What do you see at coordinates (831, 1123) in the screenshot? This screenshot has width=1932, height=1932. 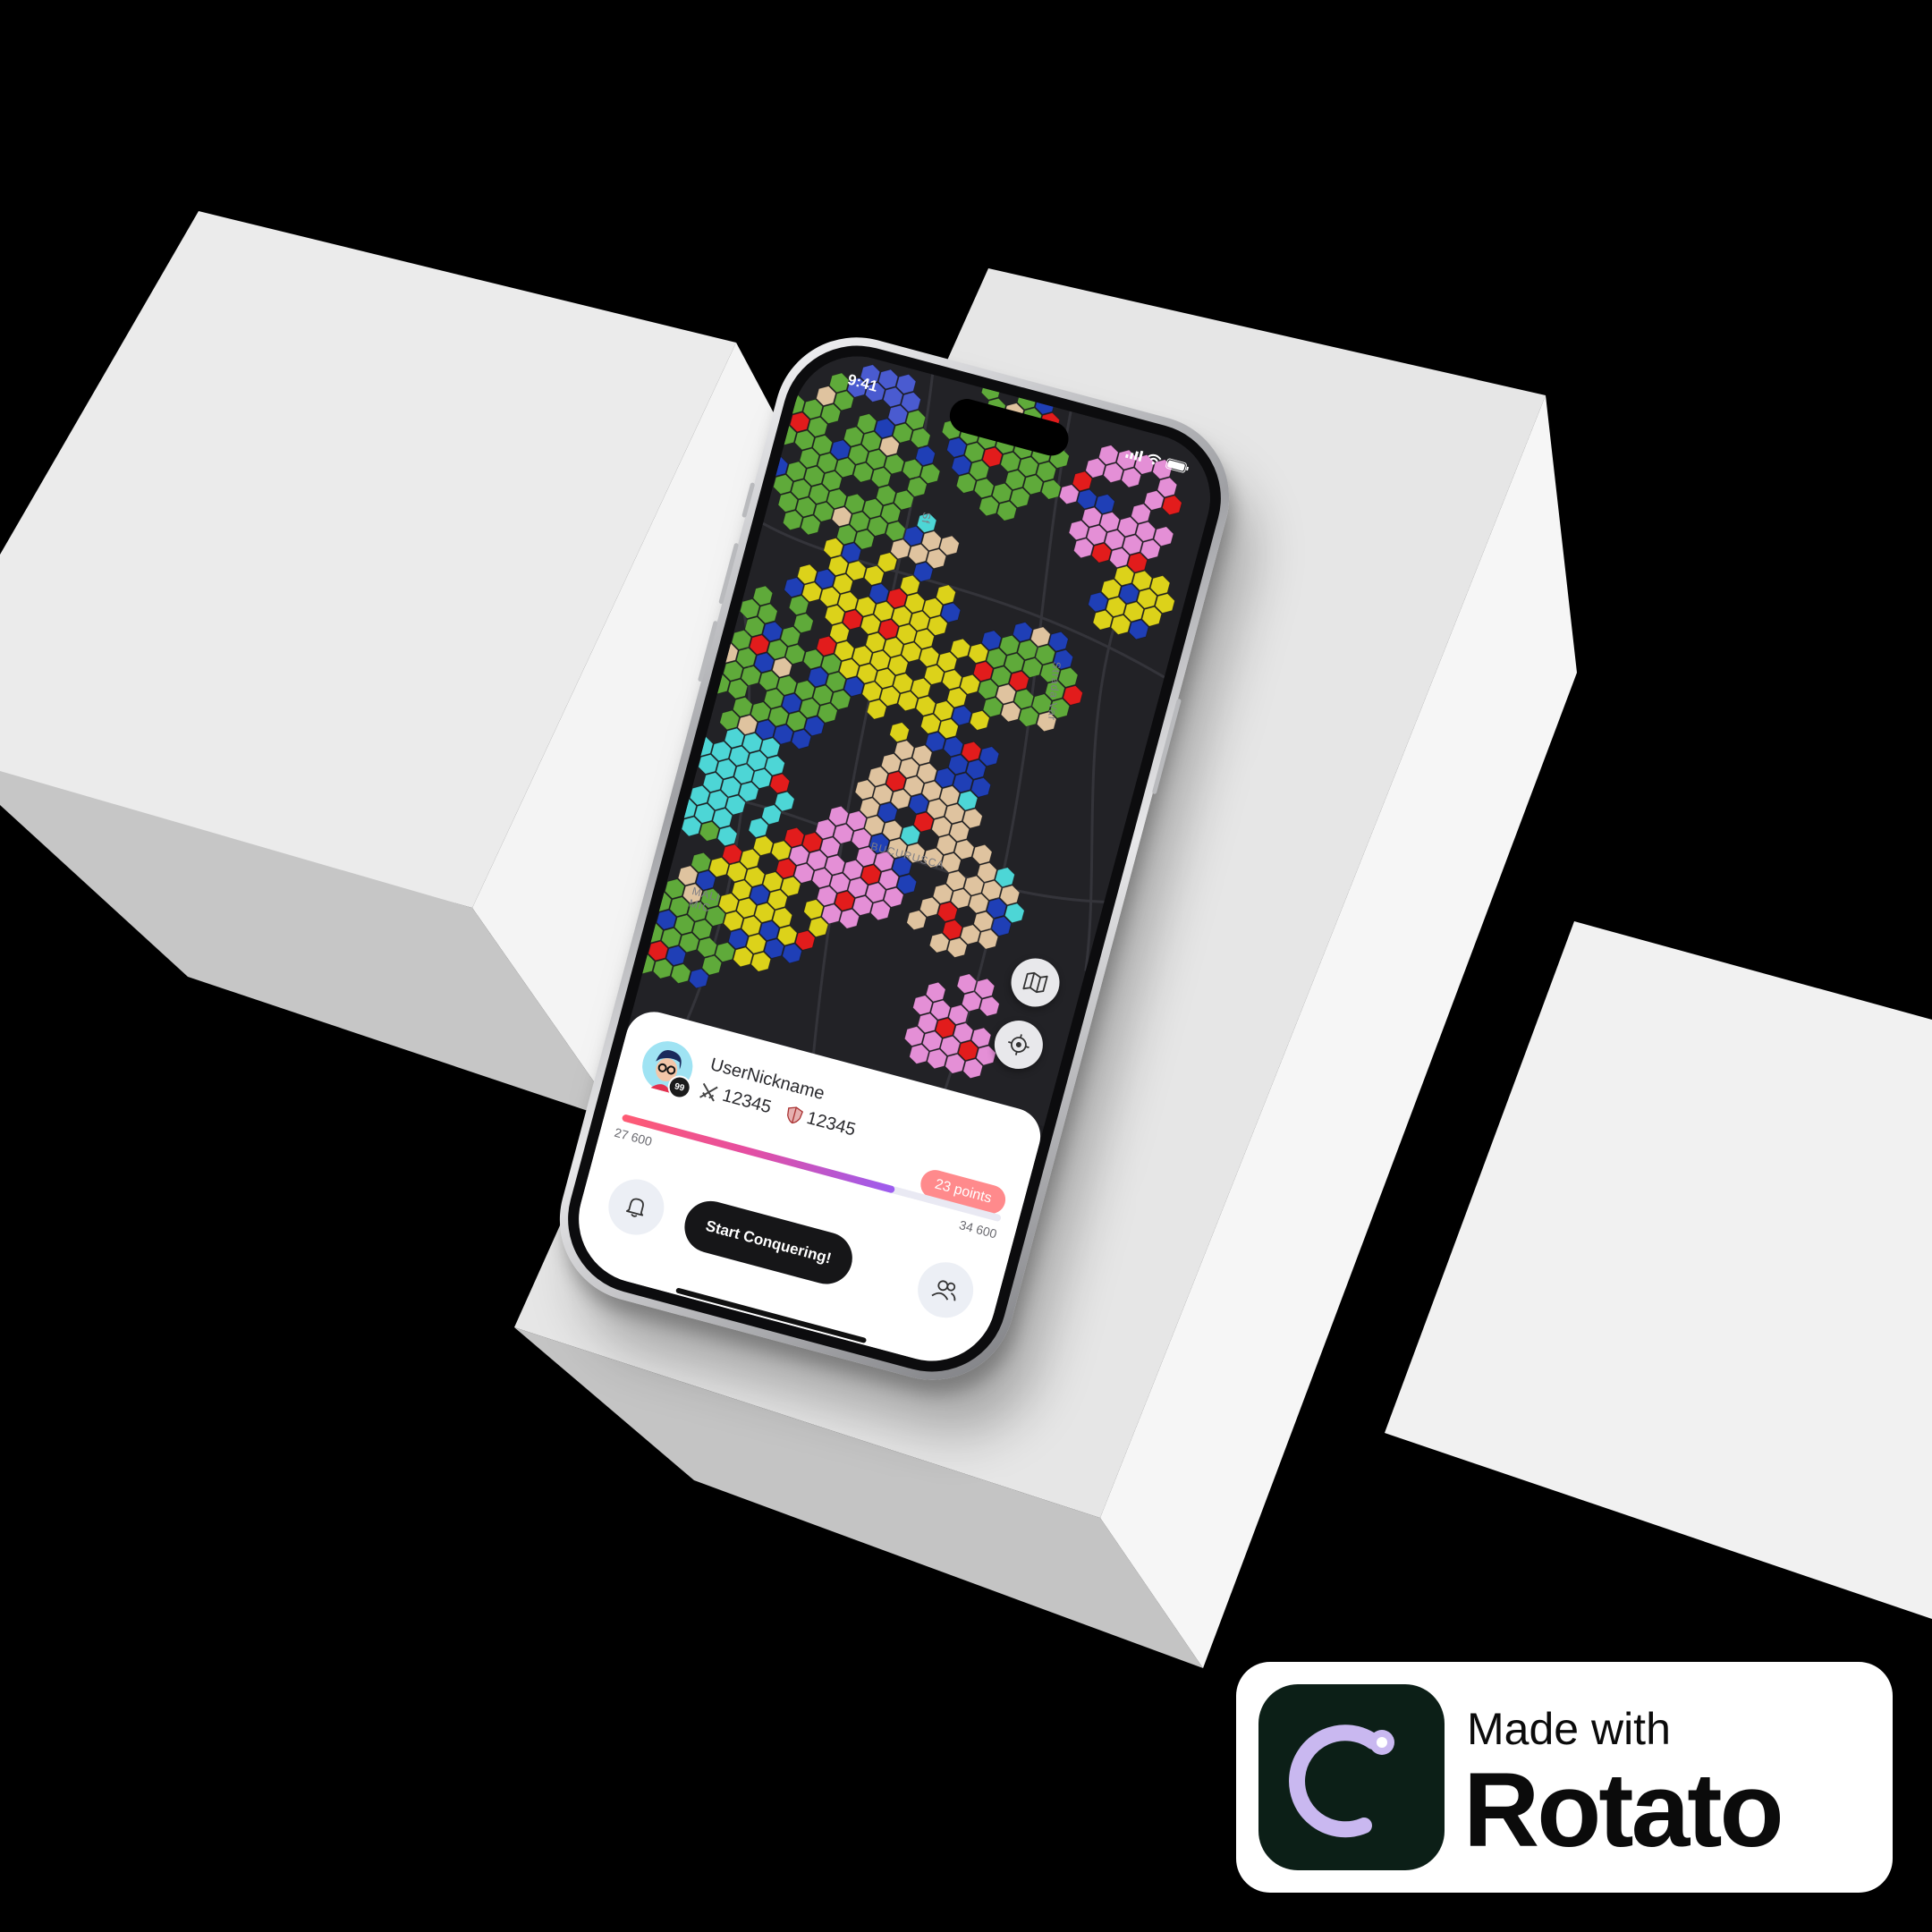 I see `defense-count: 12345` at bounding box center [831, 1123].